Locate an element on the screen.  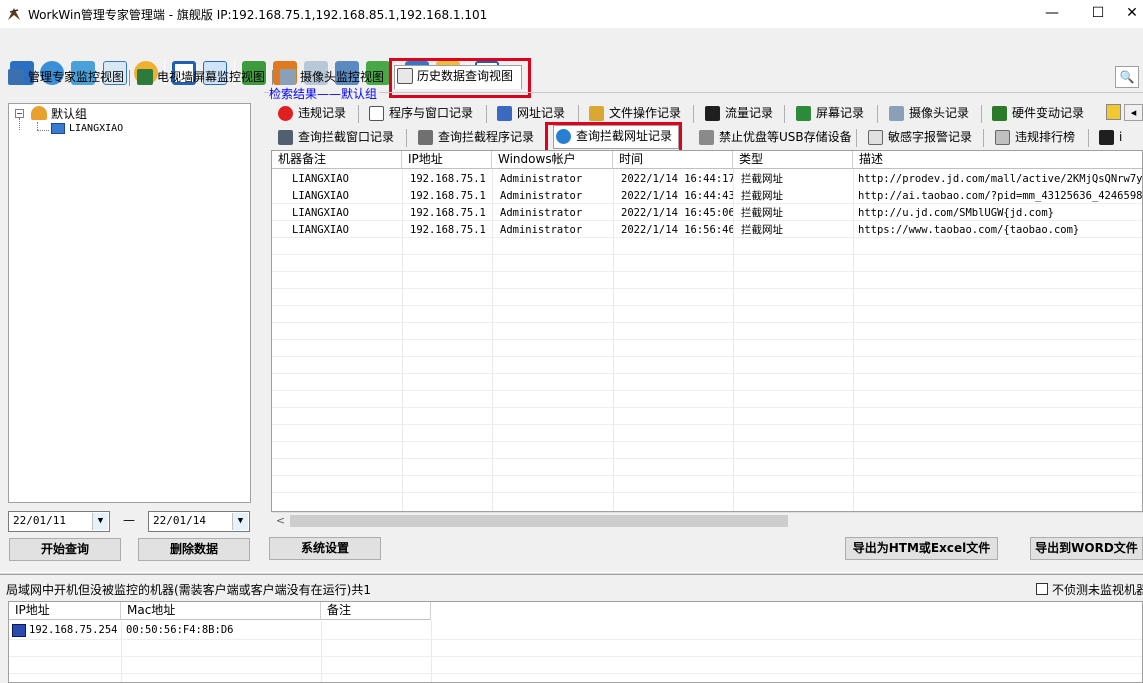
search-button: 🔍 is located at coordinates (1127, 77).